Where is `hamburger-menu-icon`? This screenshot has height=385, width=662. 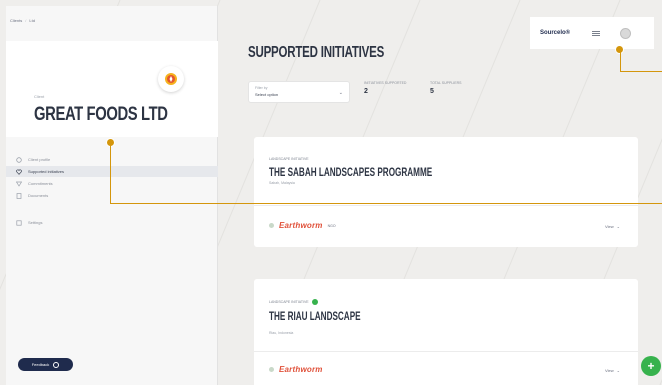
hamburger-menu-icon is located at coordinates (596, 33).